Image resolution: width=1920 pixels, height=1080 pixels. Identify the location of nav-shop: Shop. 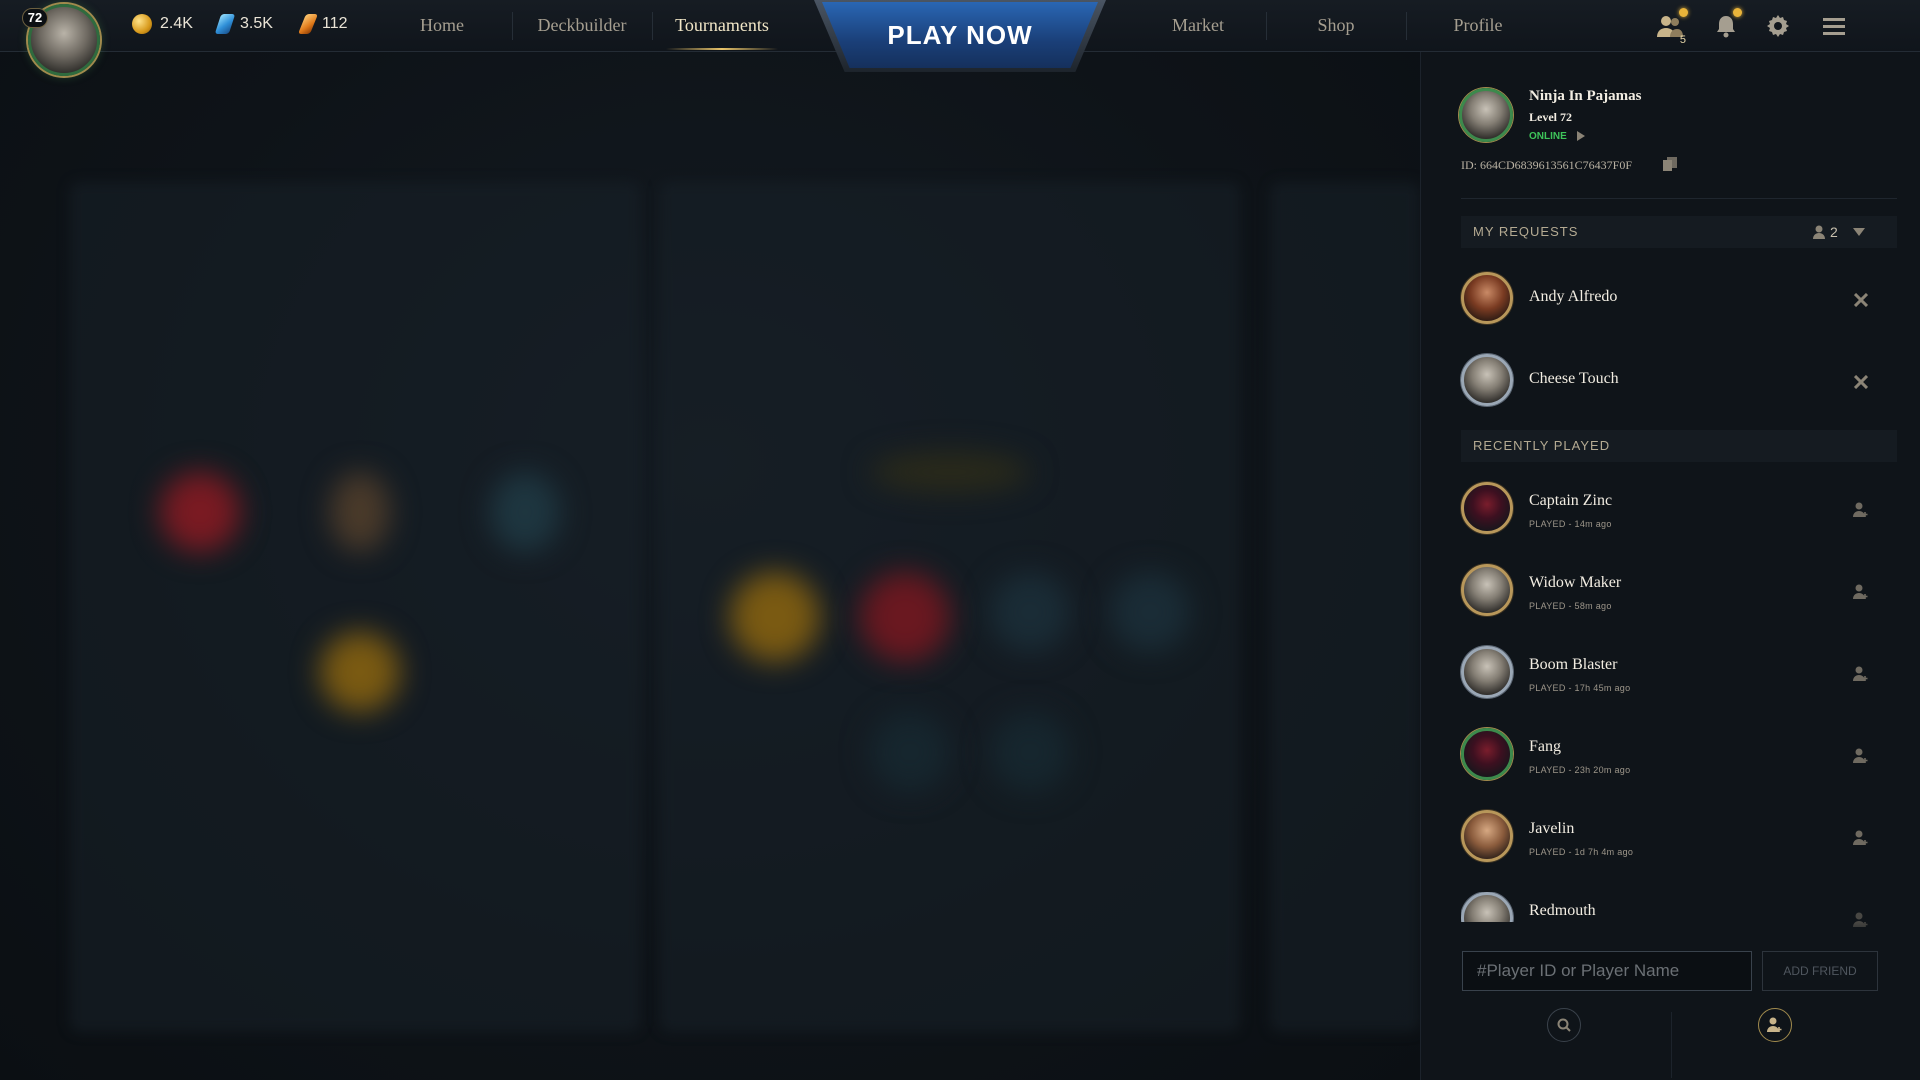
(1336, 26).